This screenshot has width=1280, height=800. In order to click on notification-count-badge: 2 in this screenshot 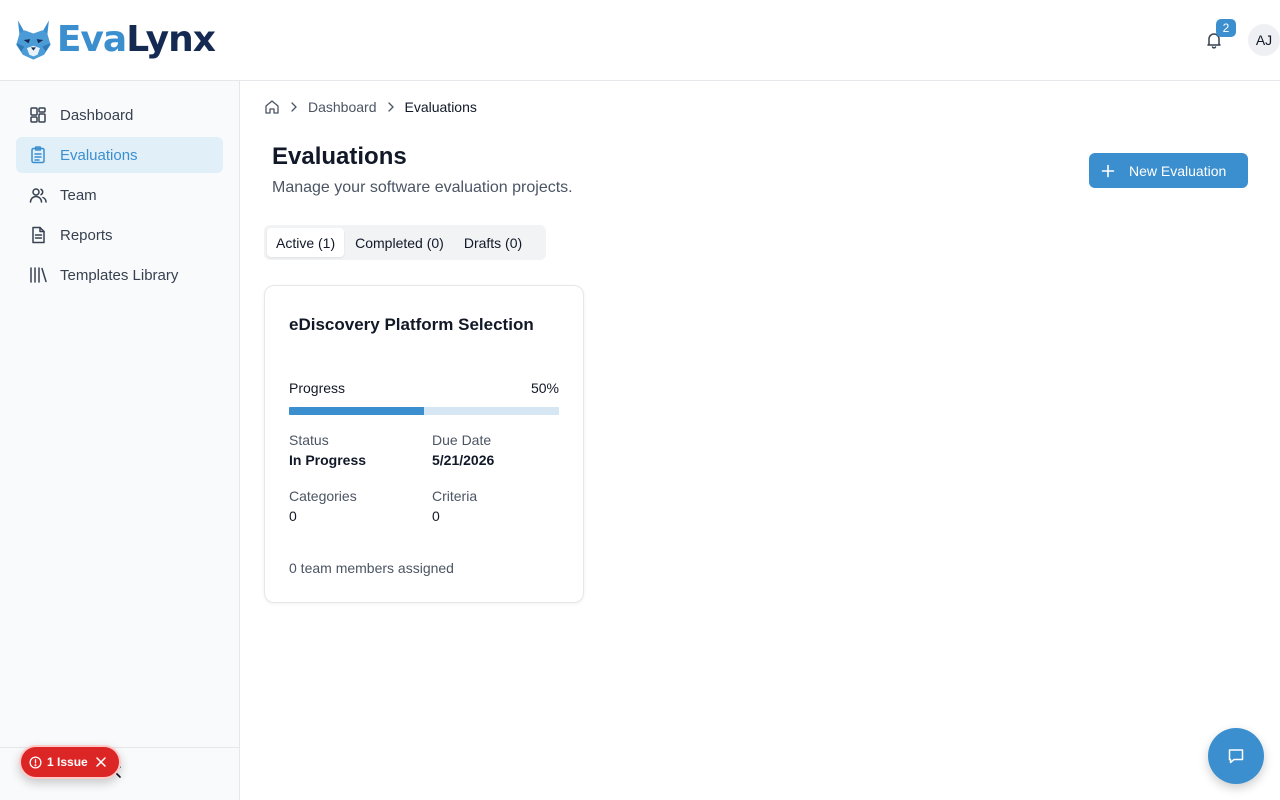, I will do `click(1226, 28)`.